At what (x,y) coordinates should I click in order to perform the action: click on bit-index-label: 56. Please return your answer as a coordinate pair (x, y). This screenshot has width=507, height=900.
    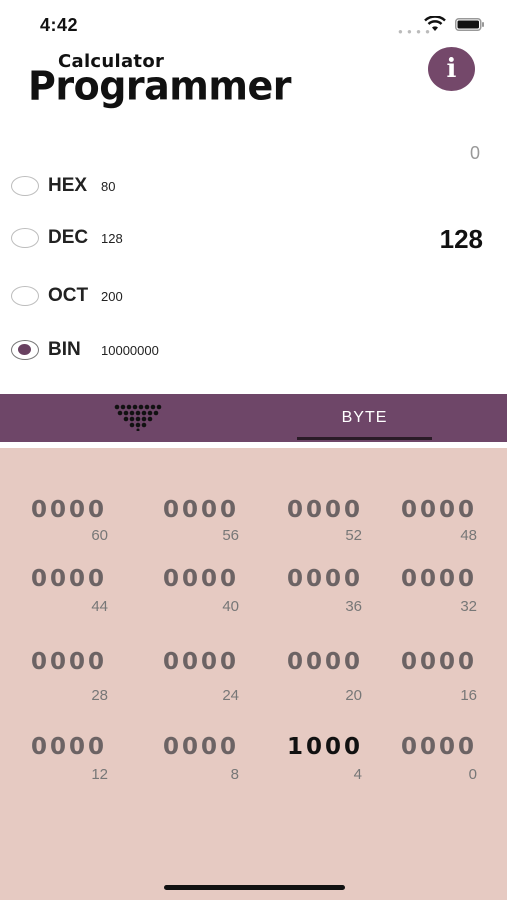
    Looking at the image, I should click on (230, 535).